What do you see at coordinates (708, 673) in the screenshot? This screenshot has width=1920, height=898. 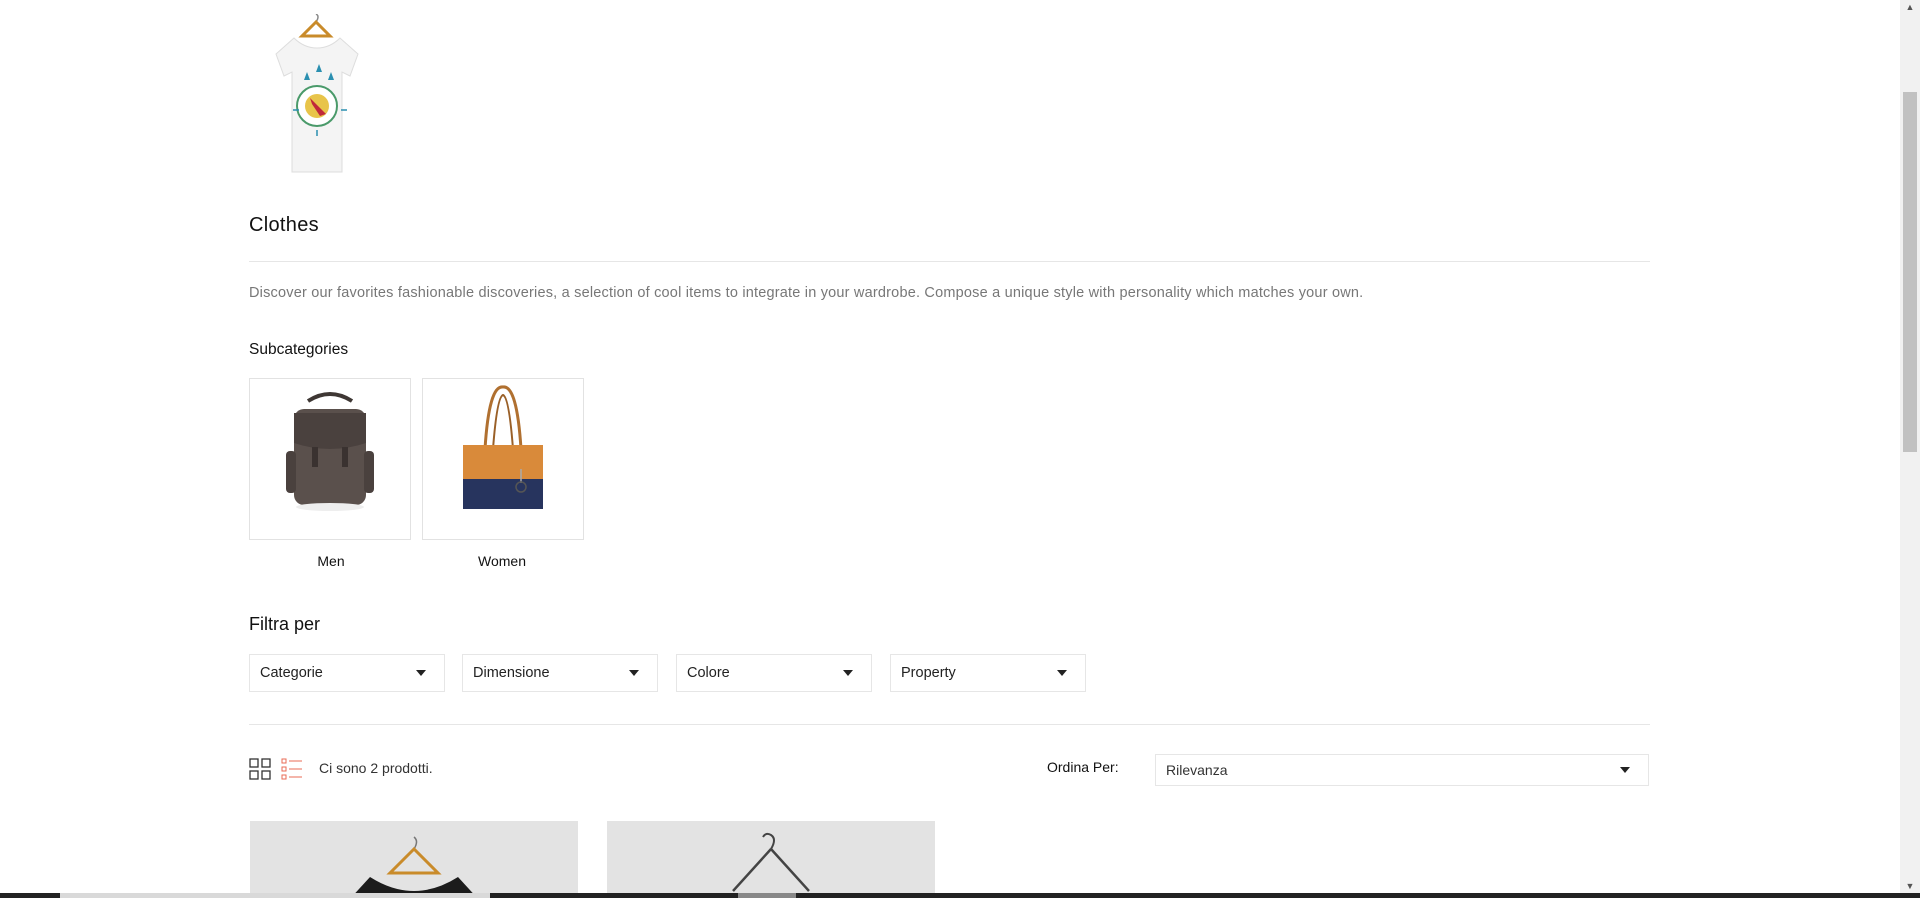 I see `filter-dropdown-label: Colore` at bounding box center [708, 673].